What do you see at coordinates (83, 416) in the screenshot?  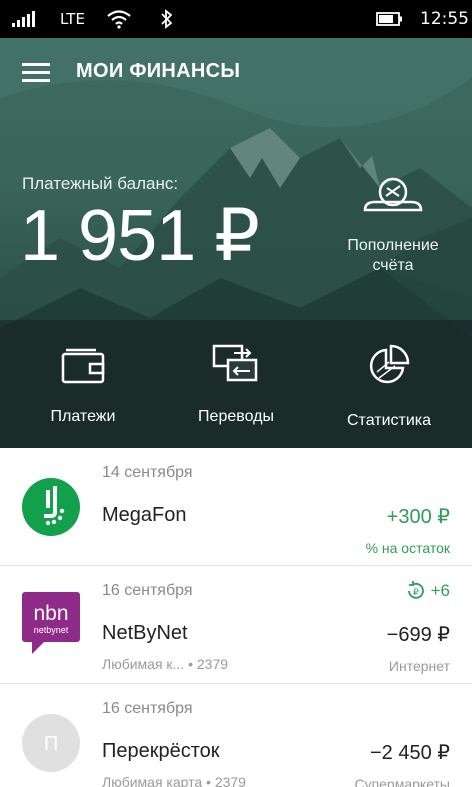 I see `payments-label: Платежи` at bounding box center [83, 416].